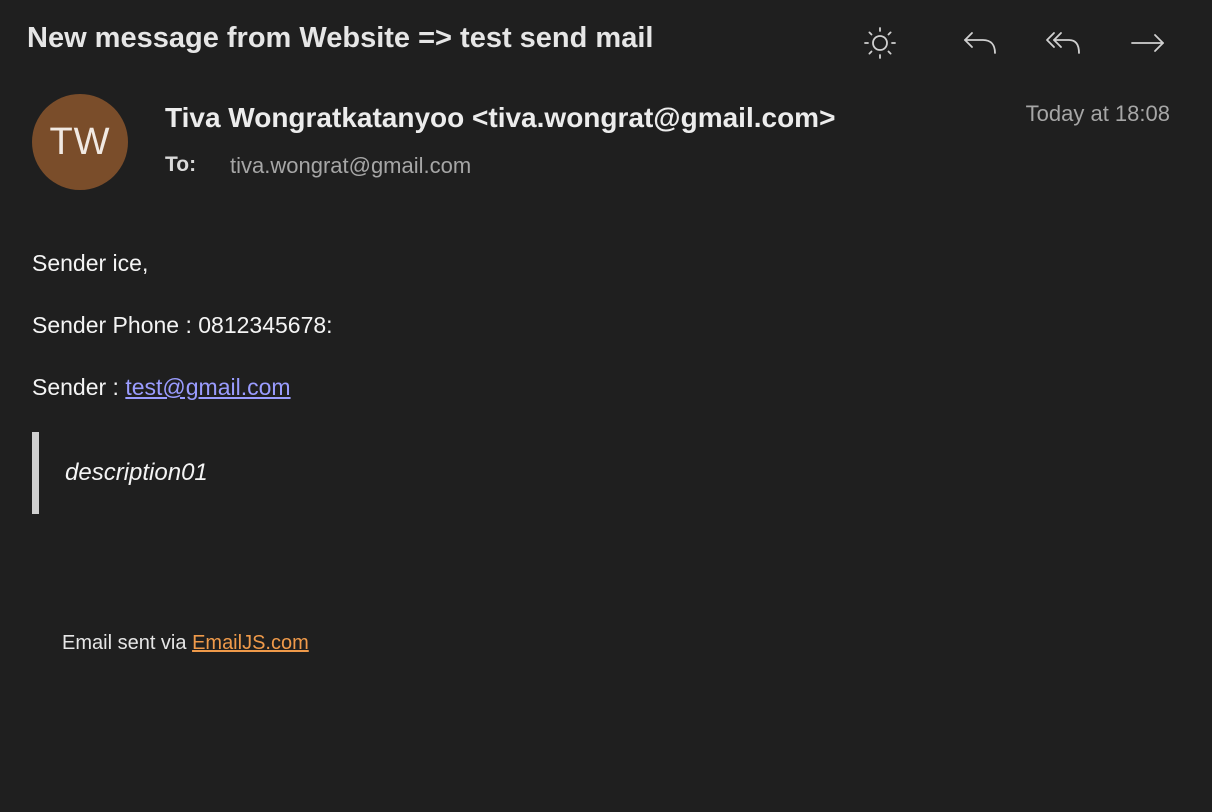  I want to click on footer-text: Email sent via, so click(127, 643).